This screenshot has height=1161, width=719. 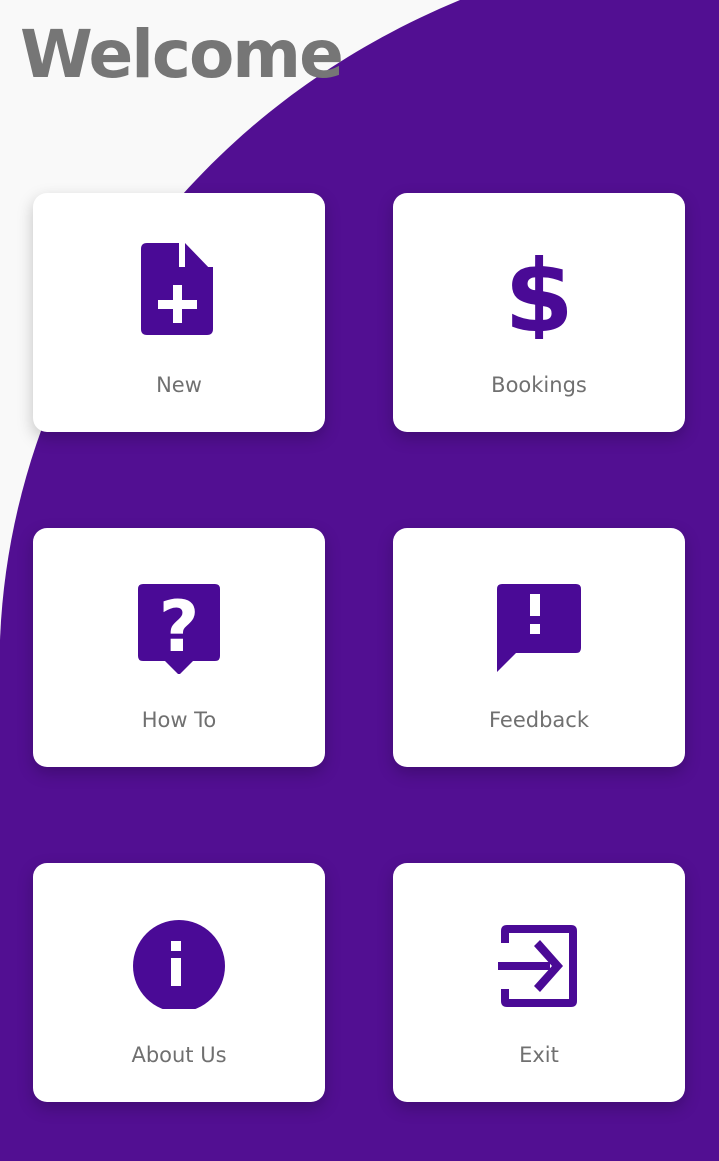 I want to click on how-to-label: How To, so click(x=179, y=720).